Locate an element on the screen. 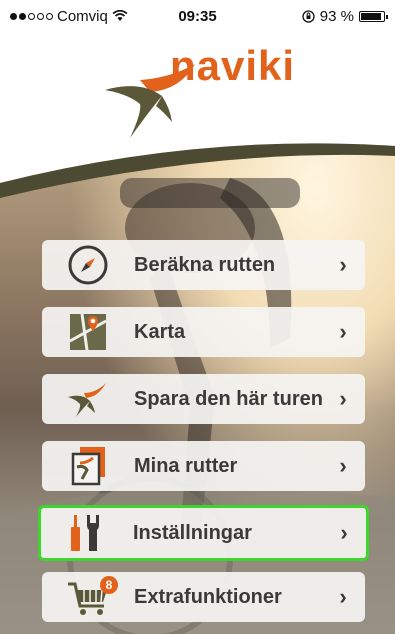 This screenshot has width=395, height=634. menu-item-extra-features: 8 Extrafunktioner › is located at coordinates (203, 597).